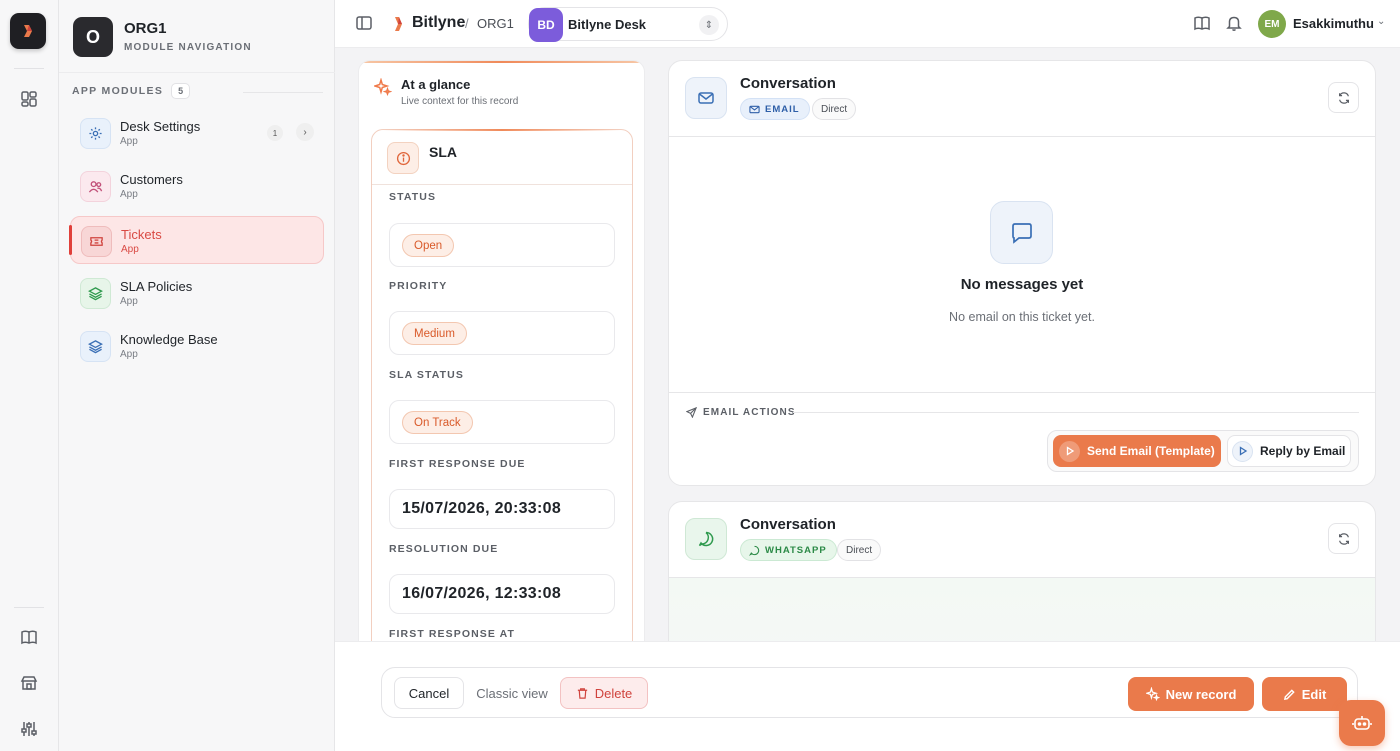 The image size is (1400, 751). What do you see at coordinates (438, 23) in the screenshot?
I see `brand-name: Bitlyne` at bounding box center [438, 23].